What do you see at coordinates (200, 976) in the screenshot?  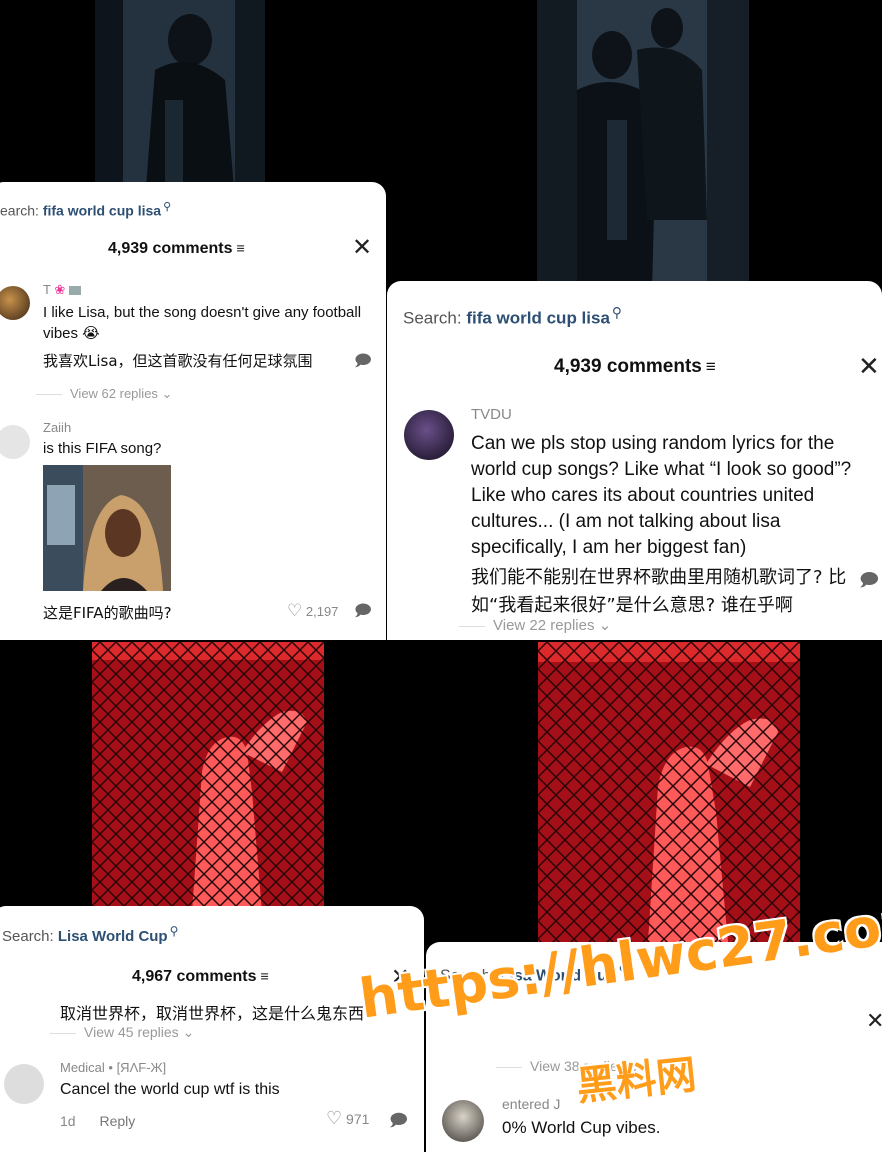 I see `comment-count: 4,967 comments ≡` at bounding box center [200, 976].